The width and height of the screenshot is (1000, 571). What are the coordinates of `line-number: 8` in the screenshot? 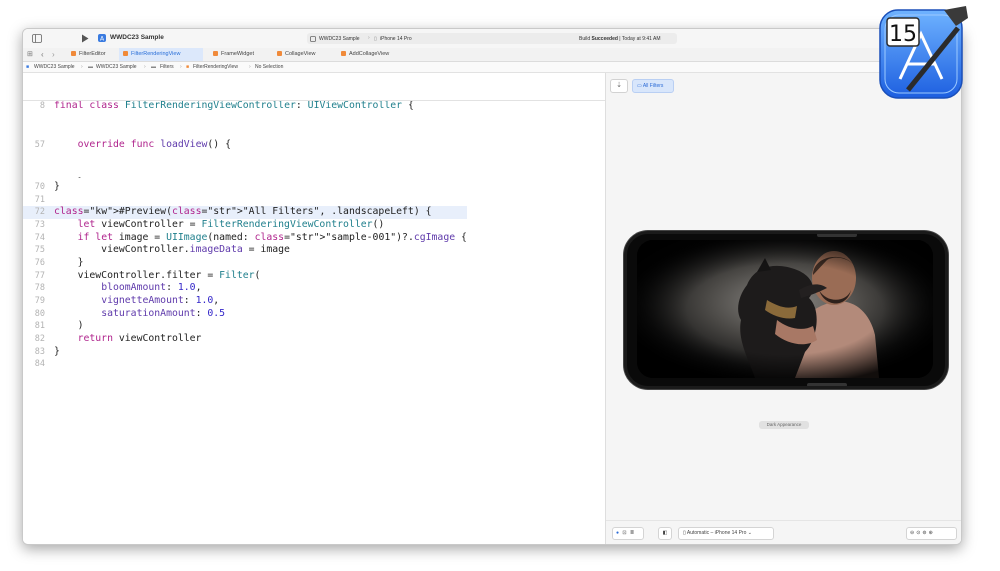 It's located at (42, 106).